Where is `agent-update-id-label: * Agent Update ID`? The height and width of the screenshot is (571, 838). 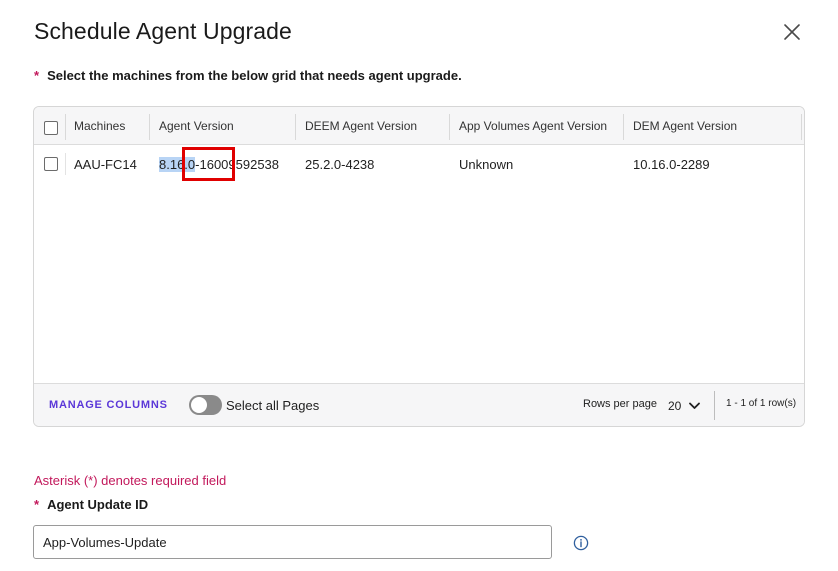 agent-update-id-label: * Agent Update ID is located at coordinates (91, 504).